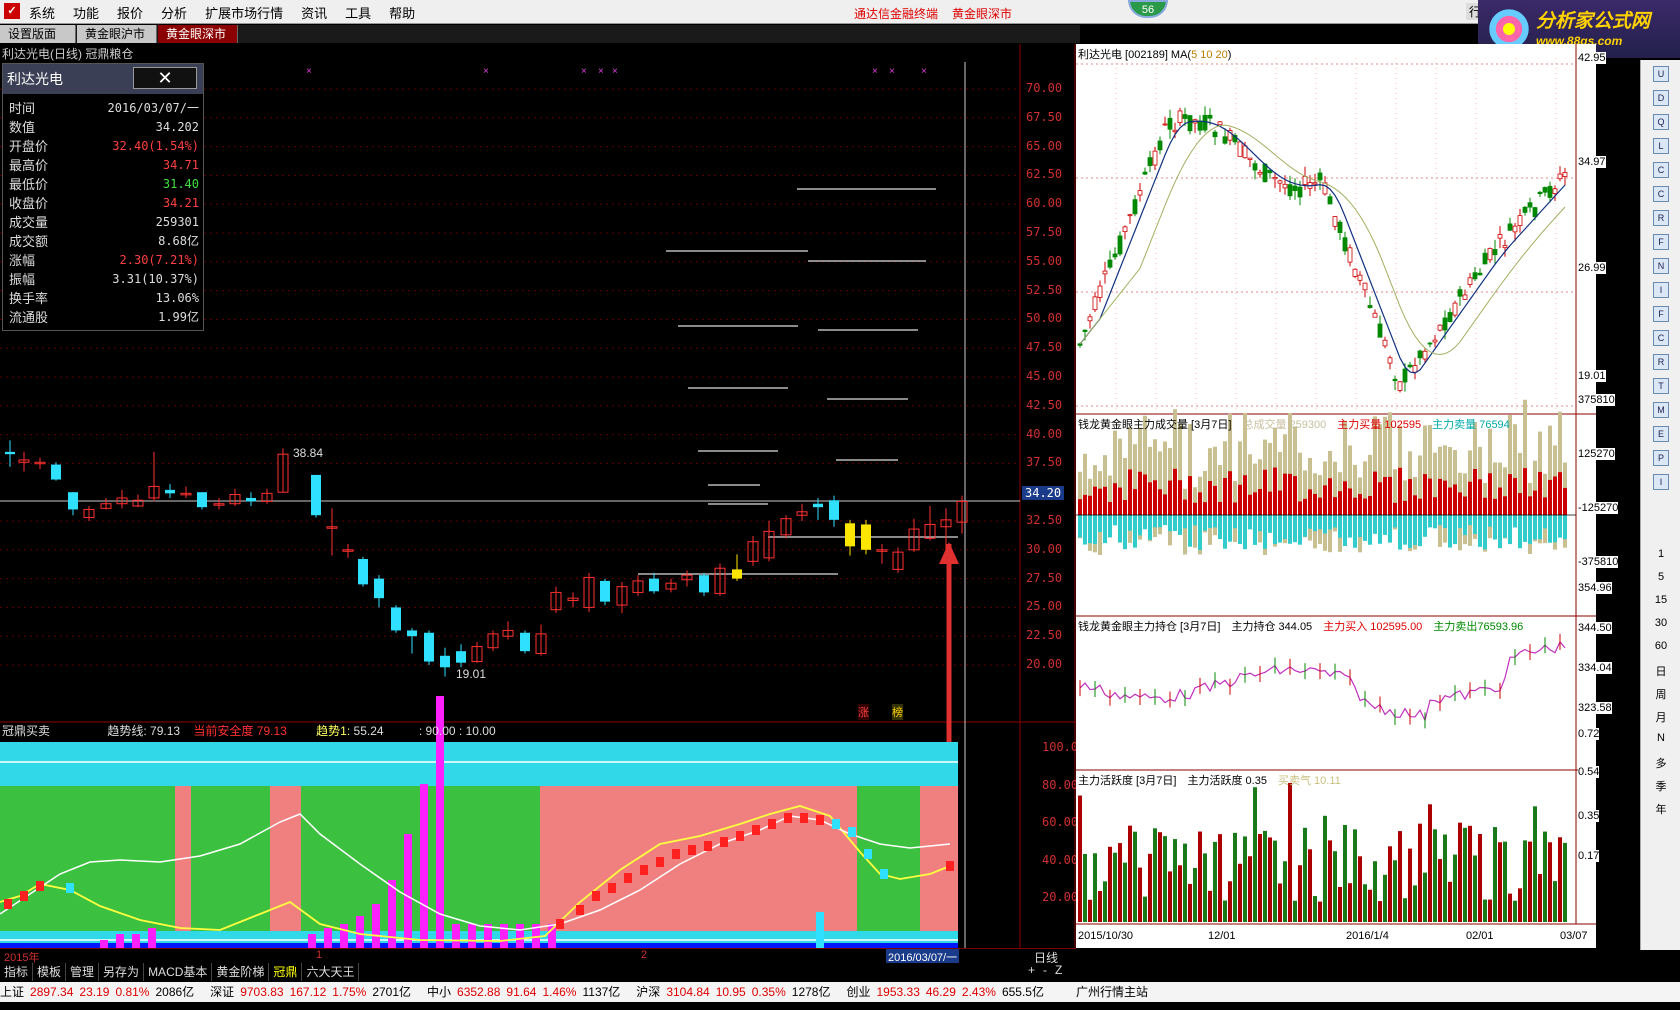 This screenshot has height=1010, width=1680. What do you see at coordinates (1661, 170) in the screenshot?
I see `chart-icon: C` at bounding box center [1661, 170].